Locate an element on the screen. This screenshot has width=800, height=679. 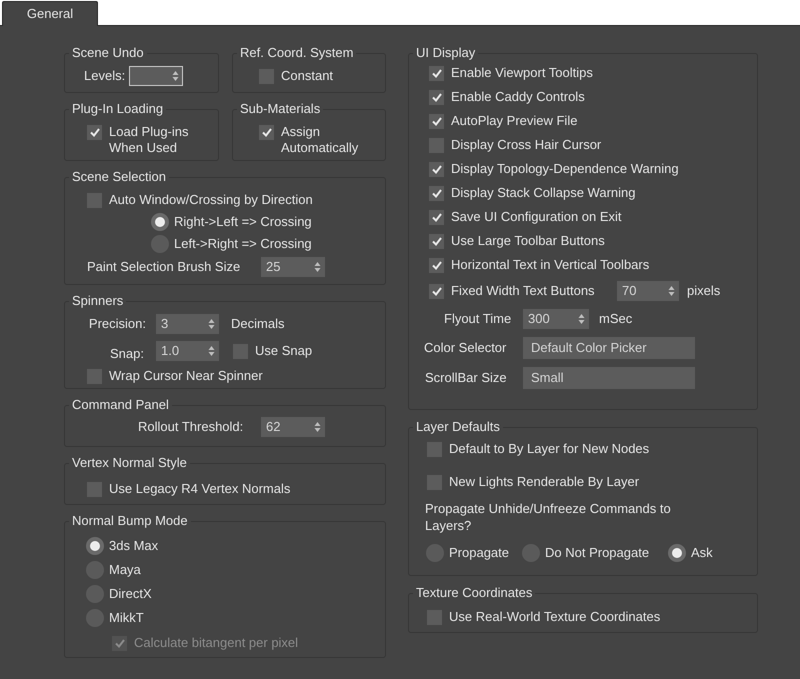
tab: General is located at coordinates (50, 13).